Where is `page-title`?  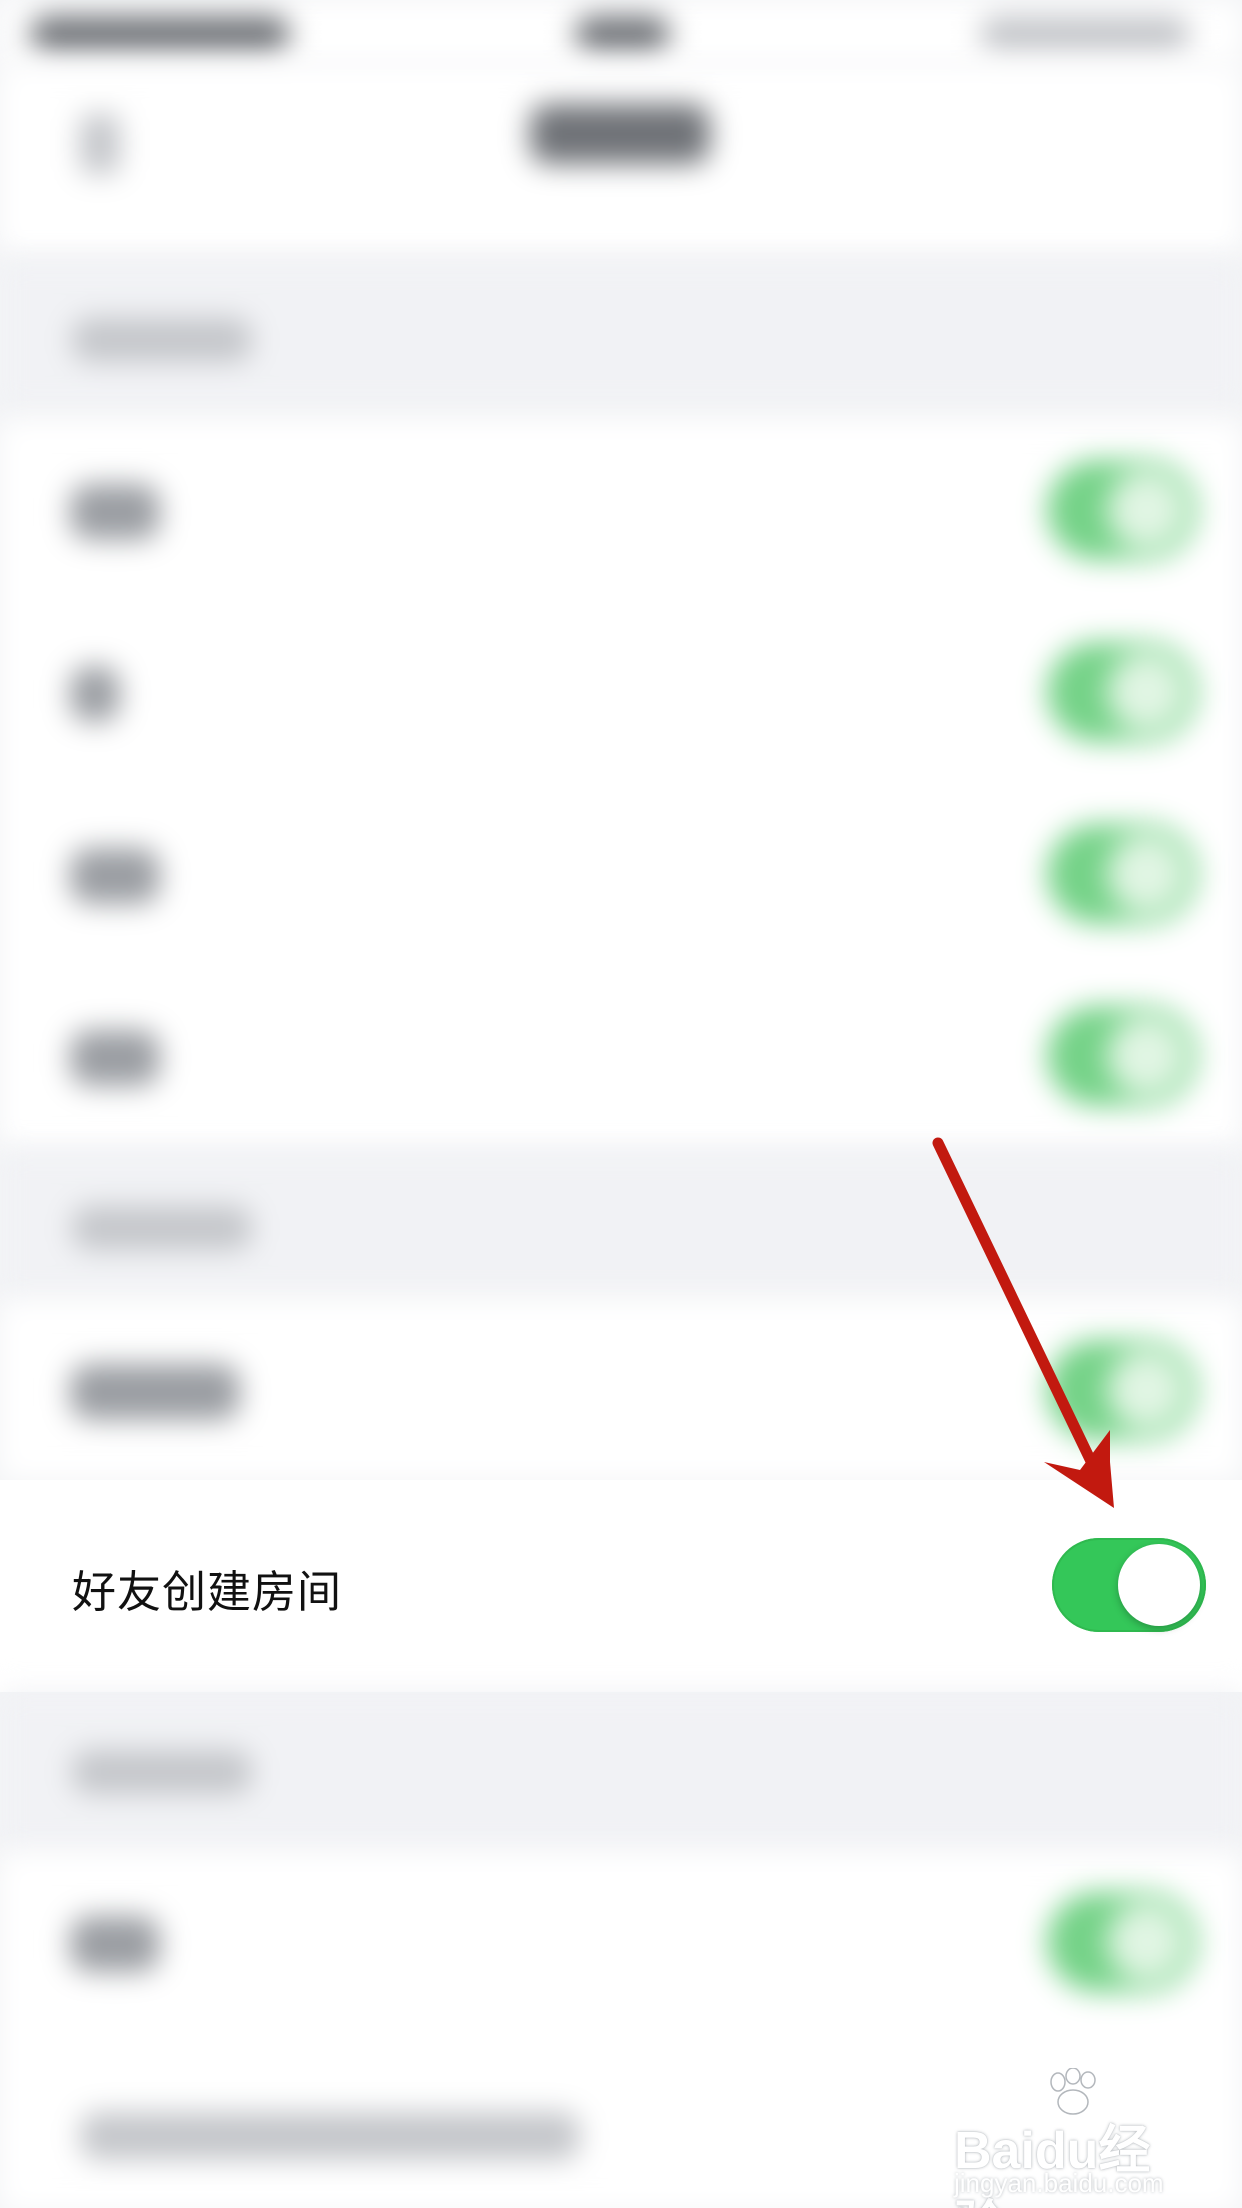 page-title is located at coordinates (620, 134).